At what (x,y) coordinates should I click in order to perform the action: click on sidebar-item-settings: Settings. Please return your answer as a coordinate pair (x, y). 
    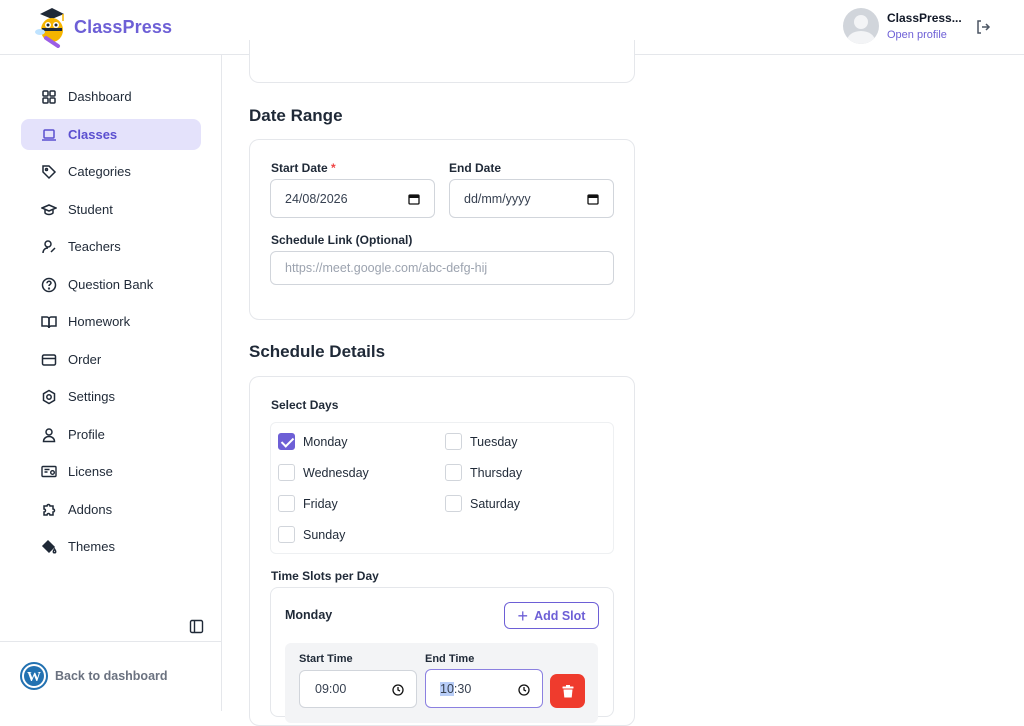
    Looking at the image, I should click on (111, 396).